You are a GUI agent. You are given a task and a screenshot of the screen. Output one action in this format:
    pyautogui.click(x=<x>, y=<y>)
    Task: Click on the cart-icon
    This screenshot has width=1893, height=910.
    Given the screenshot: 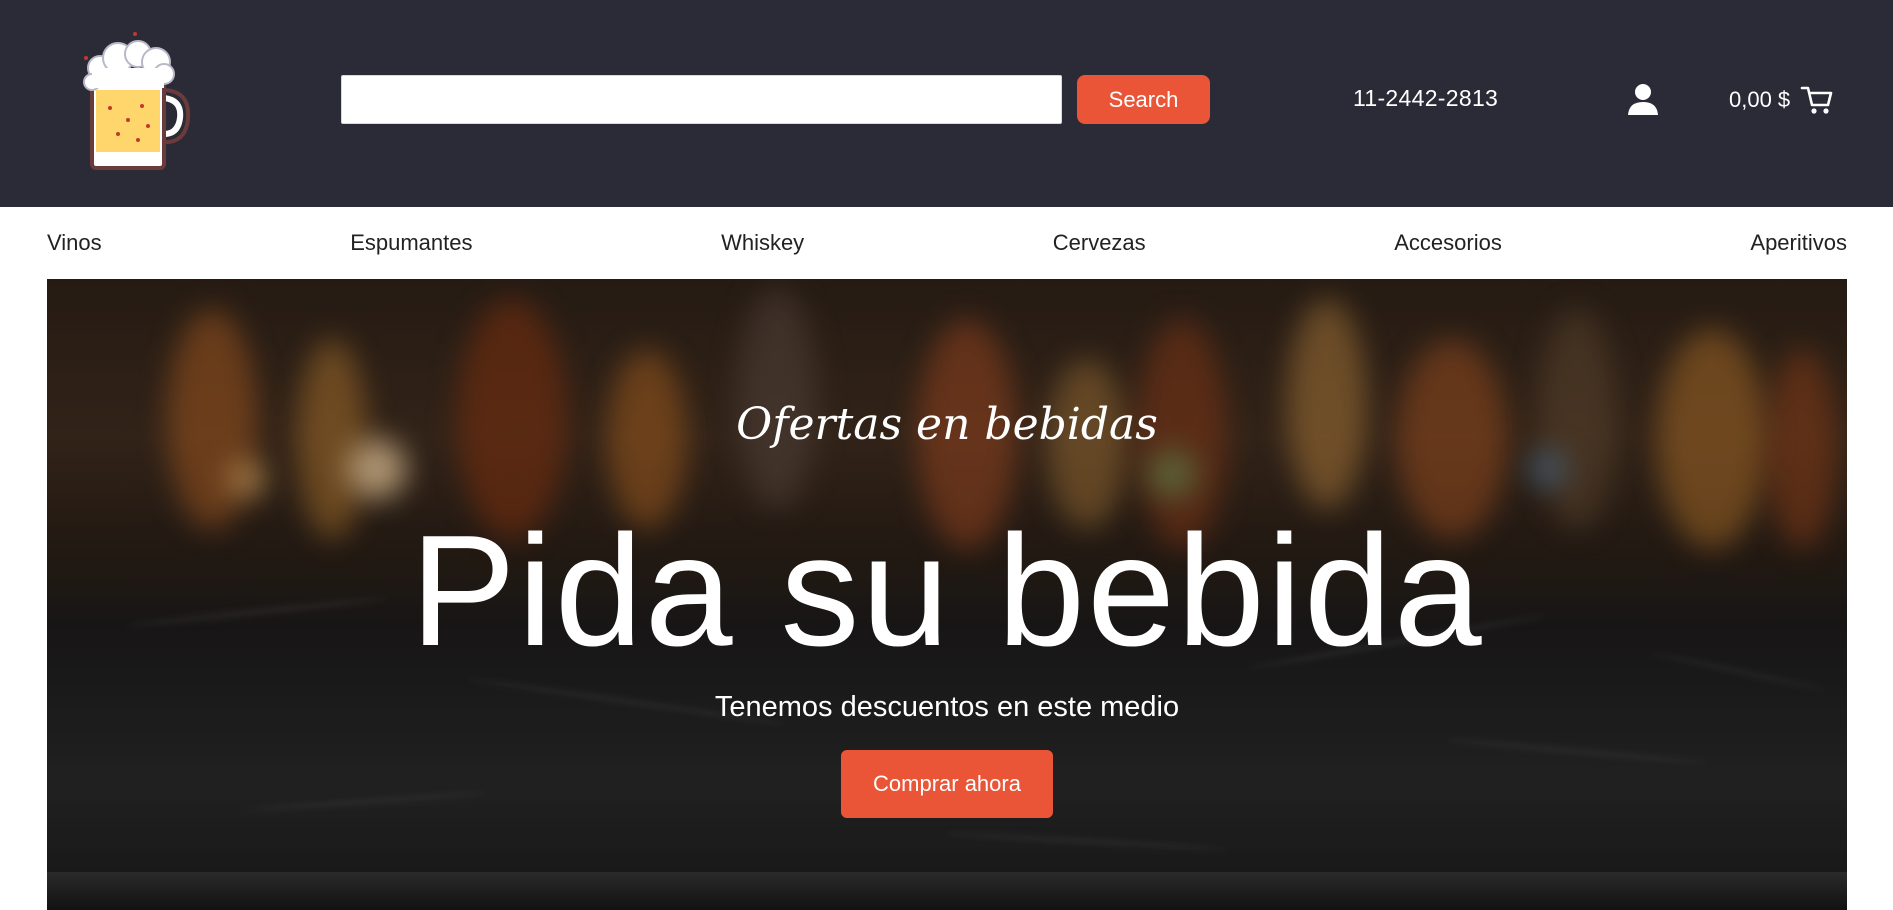 What is the action you would take?
    pyautogui.click(x=1817, y=100)
    